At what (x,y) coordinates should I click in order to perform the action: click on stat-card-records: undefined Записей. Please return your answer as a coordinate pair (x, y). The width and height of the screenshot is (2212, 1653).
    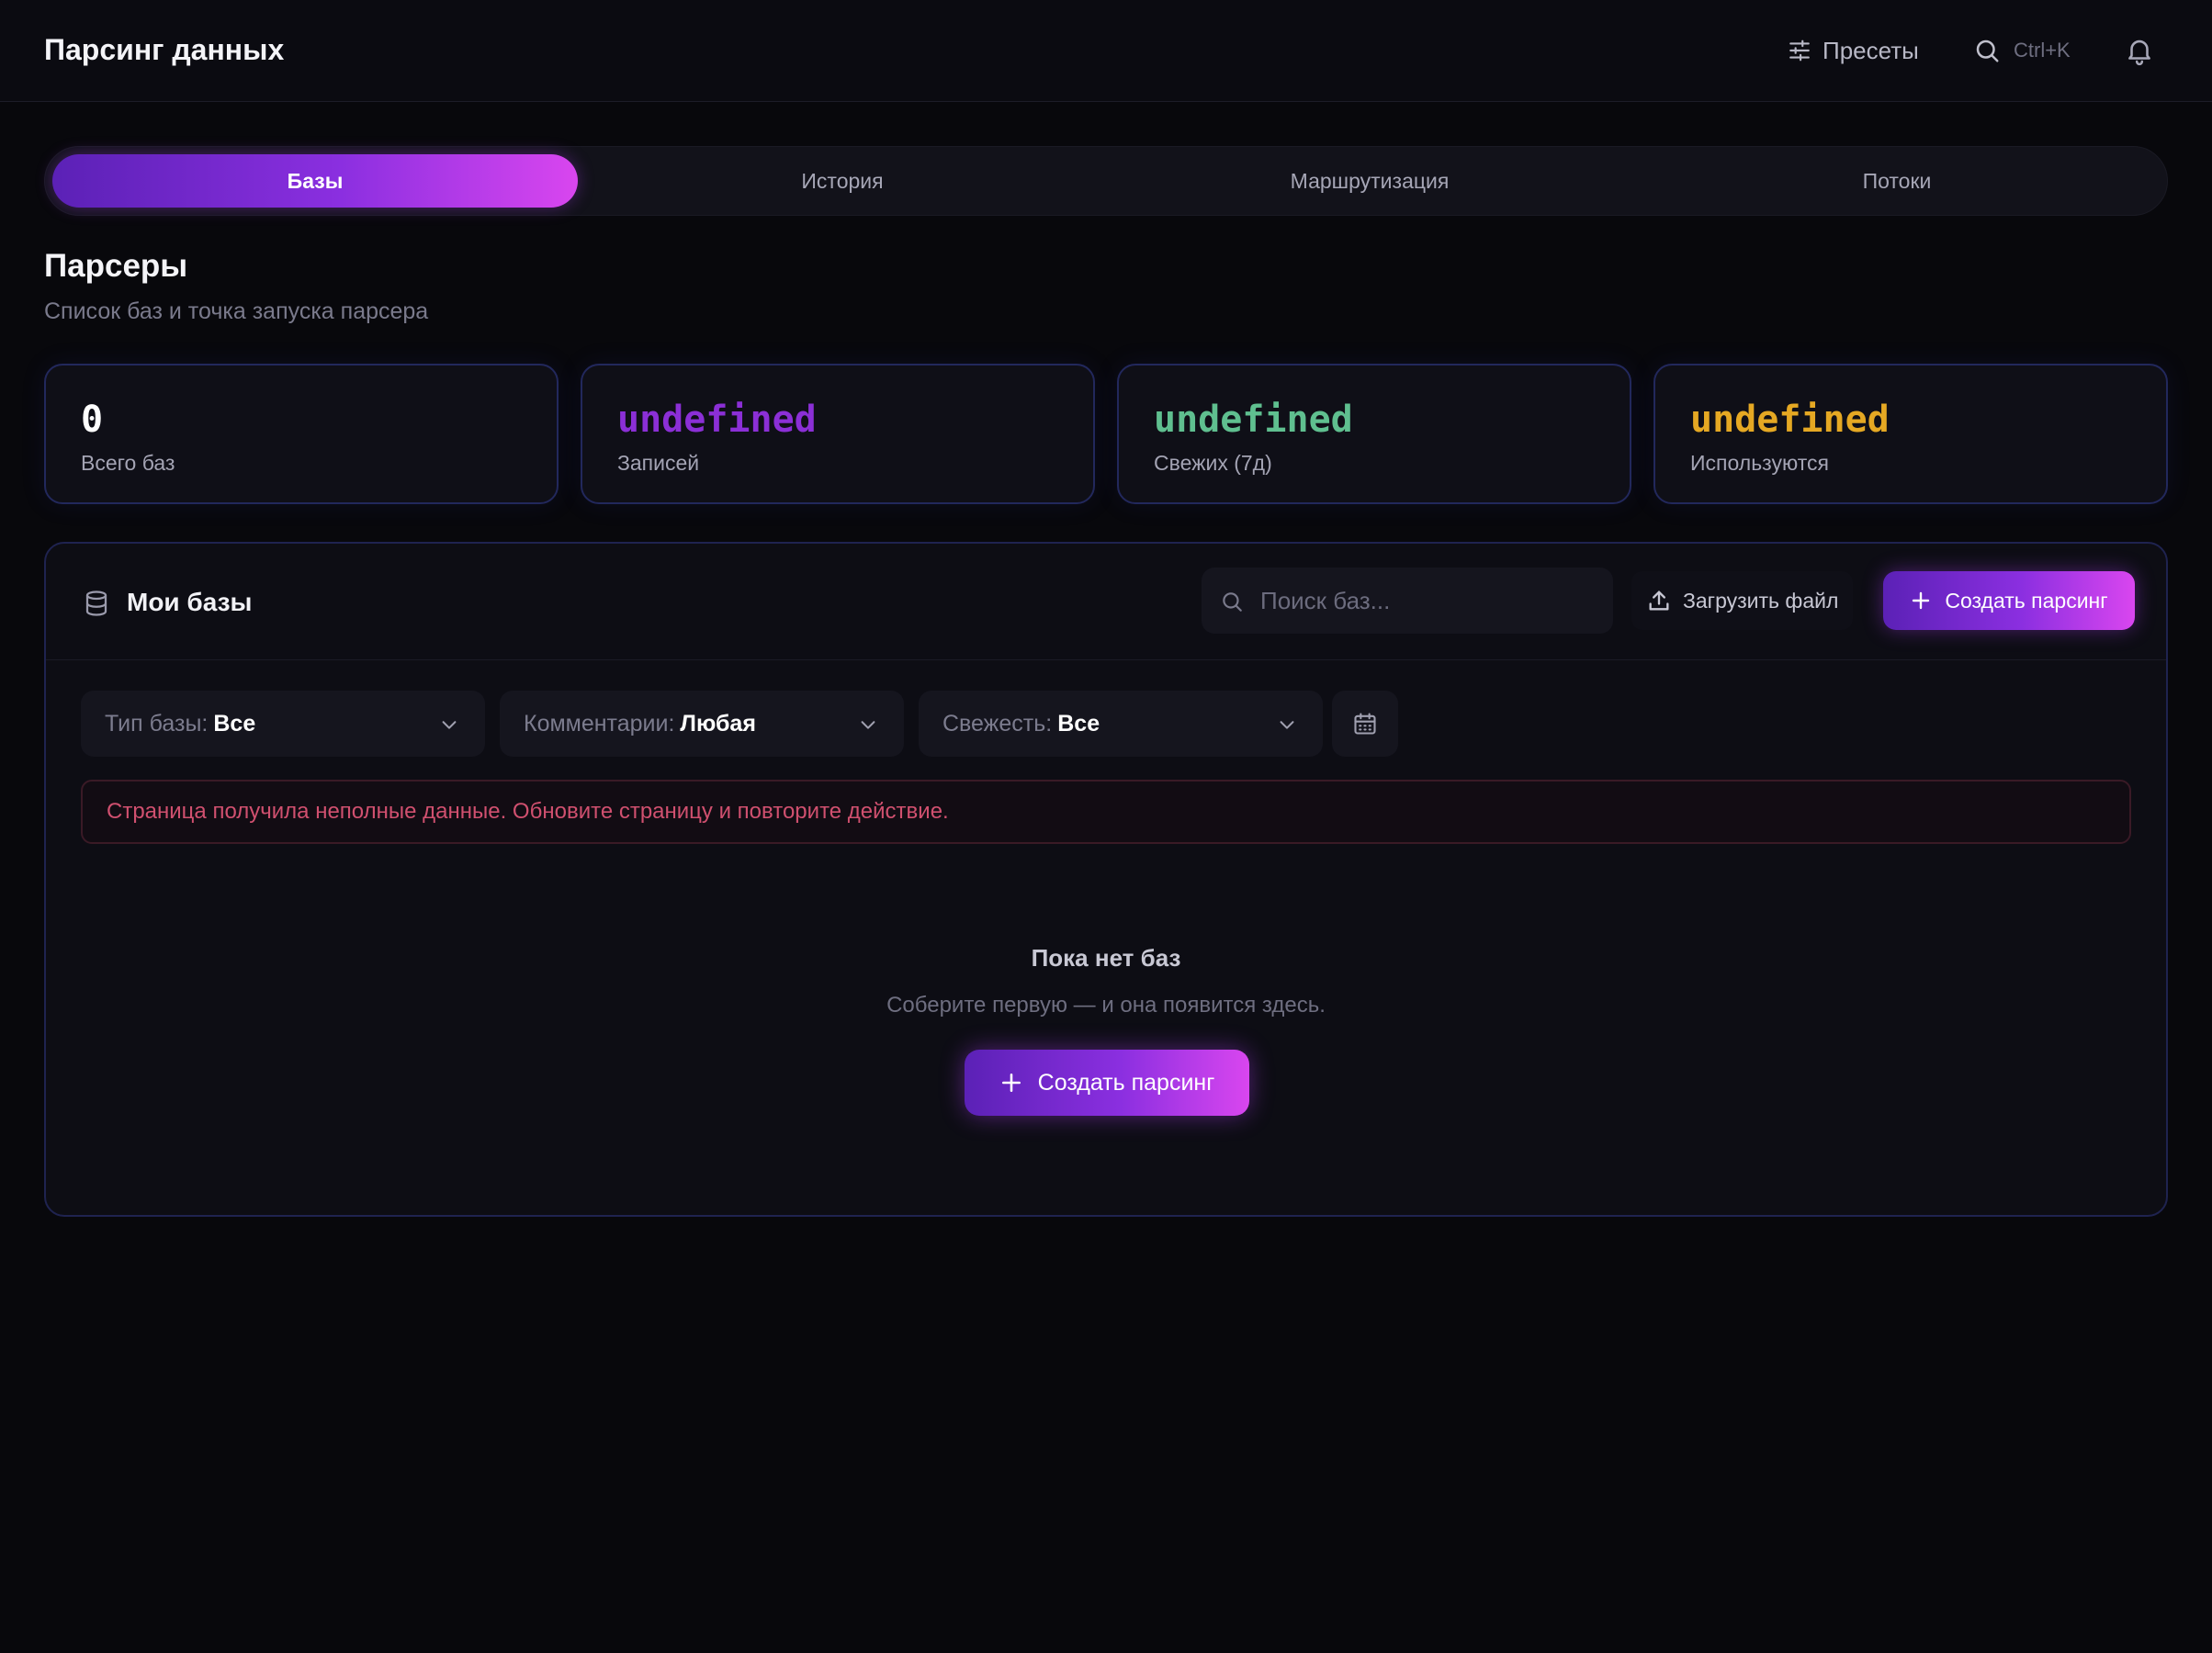
    Looking at the image, I should click on (838, 434).